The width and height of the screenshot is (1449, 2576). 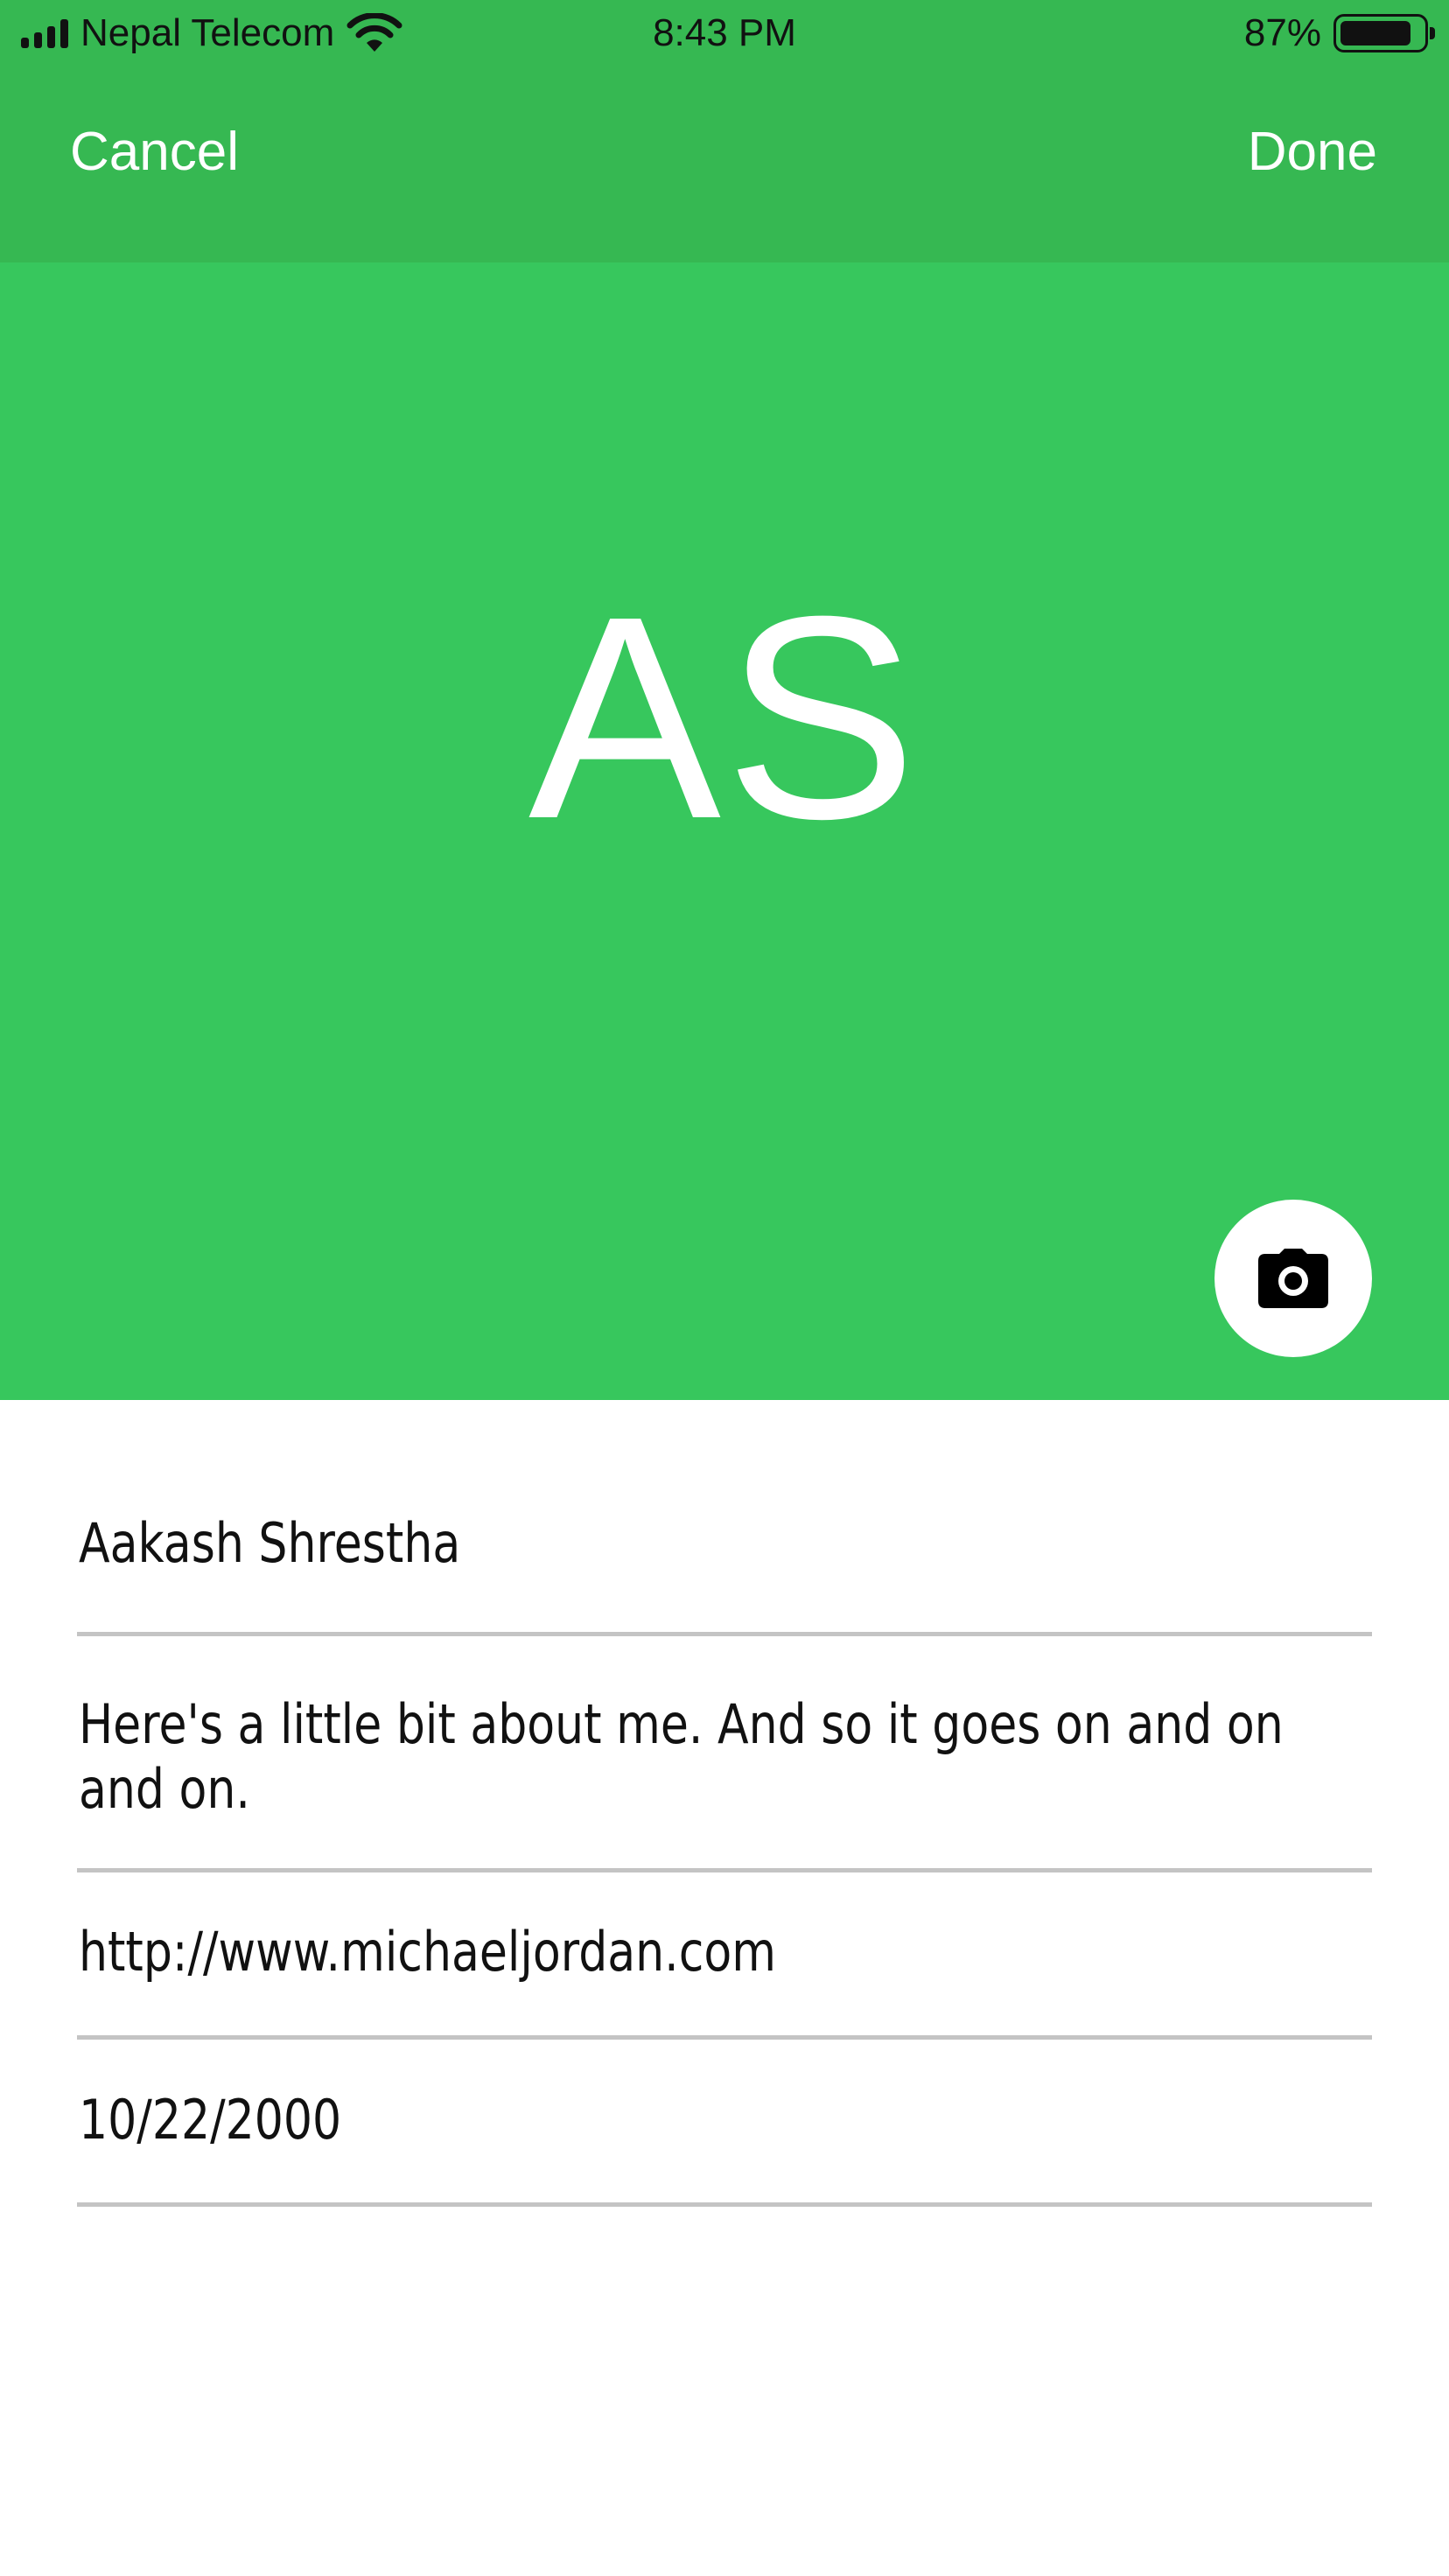 What do you see at coordinates (427, 1952) in the screenshot?
I see `website-value: http://www.michaeljordan.com` at bounding box center [427, 1952].